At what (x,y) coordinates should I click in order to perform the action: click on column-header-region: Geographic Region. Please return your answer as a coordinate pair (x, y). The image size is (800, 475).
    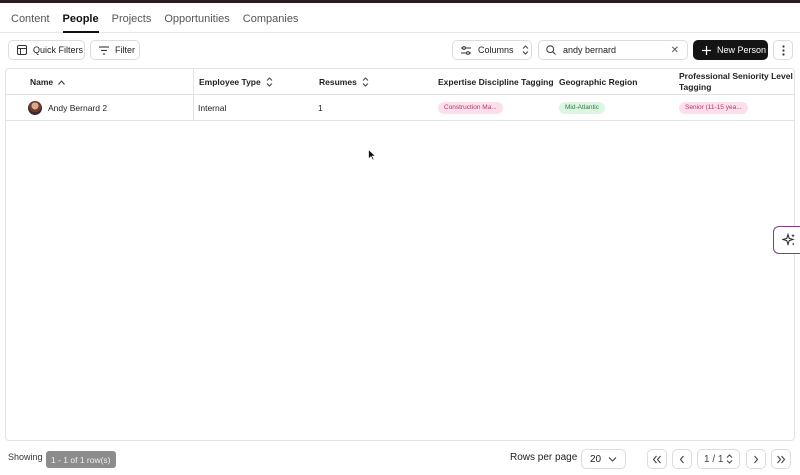
    Looking at the image, I should click on (598, 82).